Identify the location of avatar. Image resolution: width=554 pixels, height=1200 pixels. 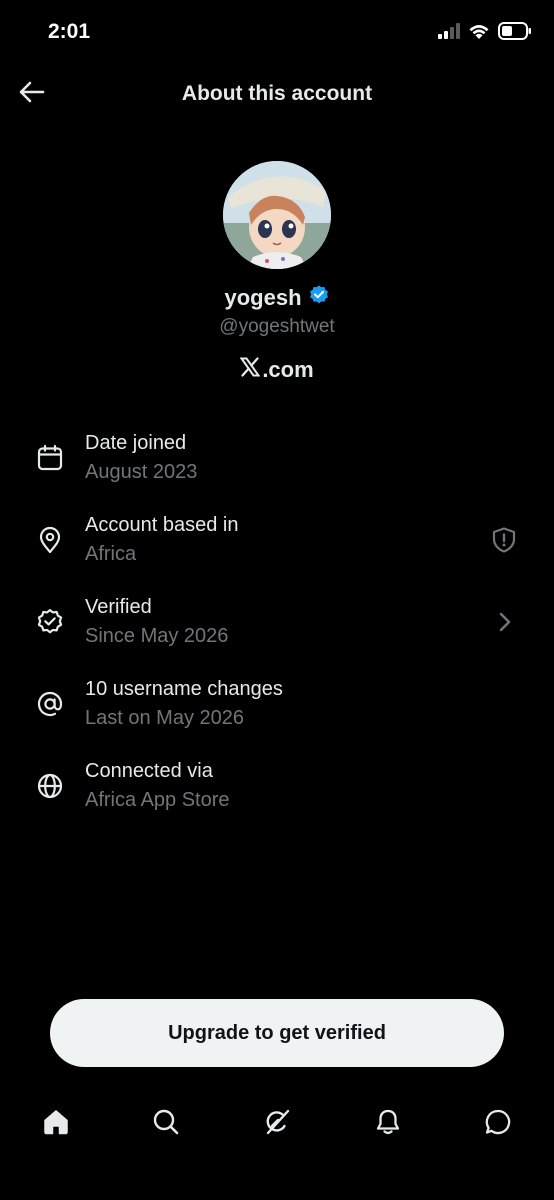
(277, 215).